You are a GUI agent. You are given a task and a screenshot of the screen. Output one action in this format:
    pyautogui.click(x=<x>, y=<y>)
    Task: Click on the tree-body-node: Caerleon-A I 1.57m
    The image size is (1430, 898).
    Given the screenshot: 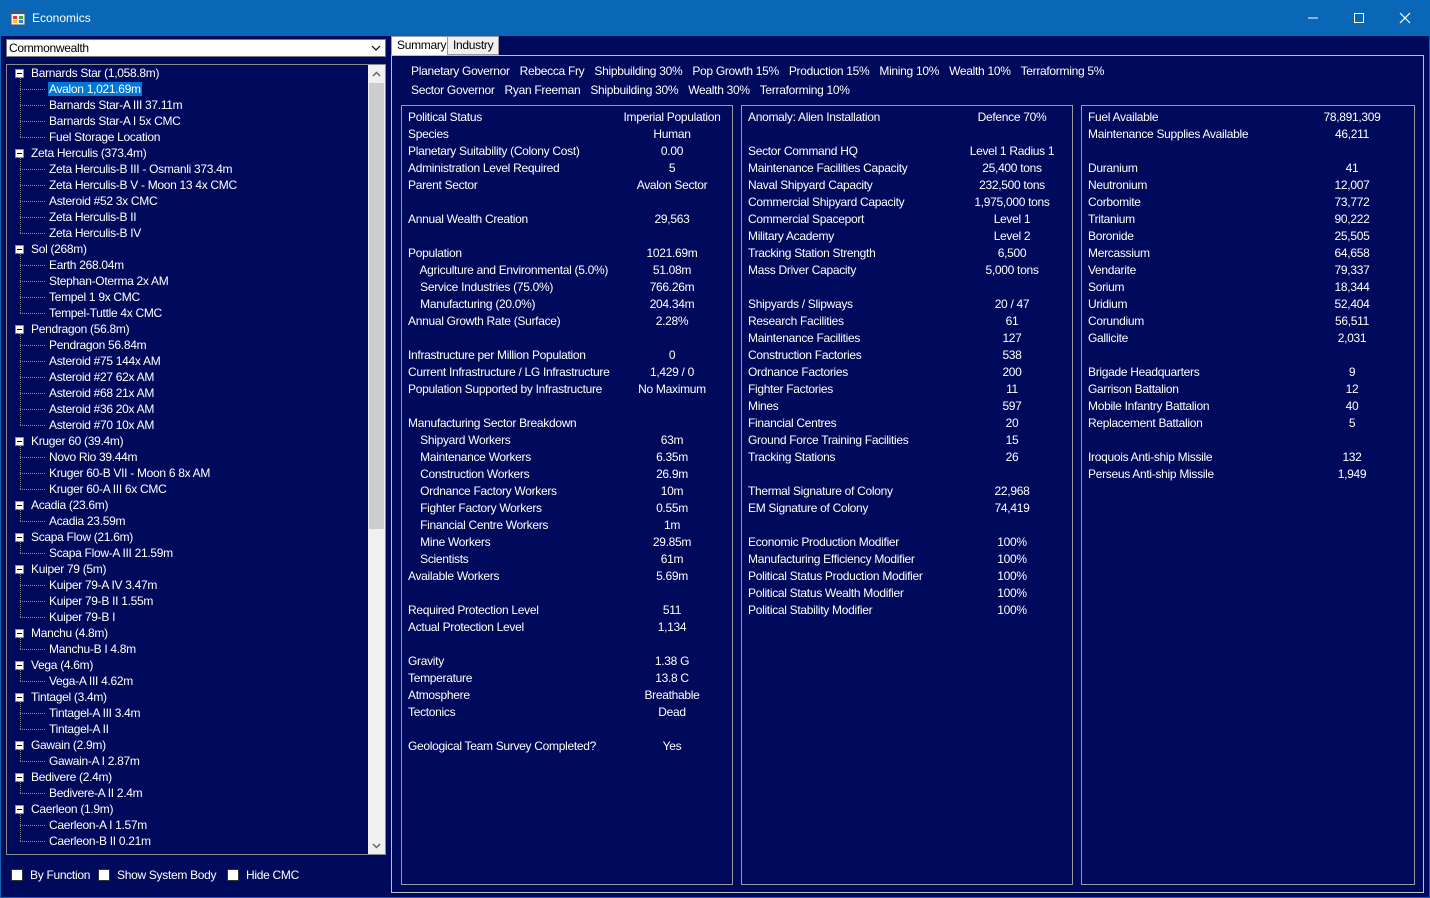 What is the action you would take?
    pyautogui.click(x=98, y=825)
    